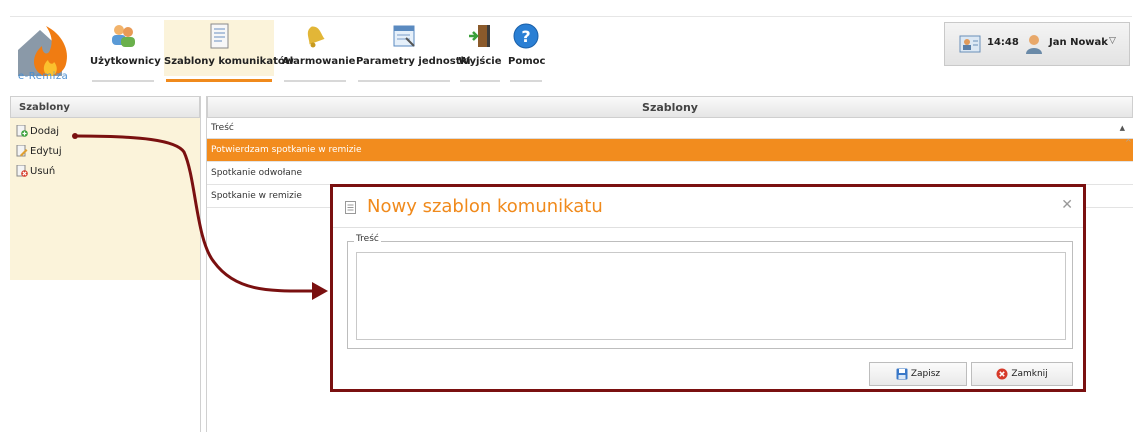 The width and height of the screenshot is (1142, 432). What do you see at coordinates (219, 80) in the screenshot?
I see `nav-underline-active` at bounding box center [219, 80].